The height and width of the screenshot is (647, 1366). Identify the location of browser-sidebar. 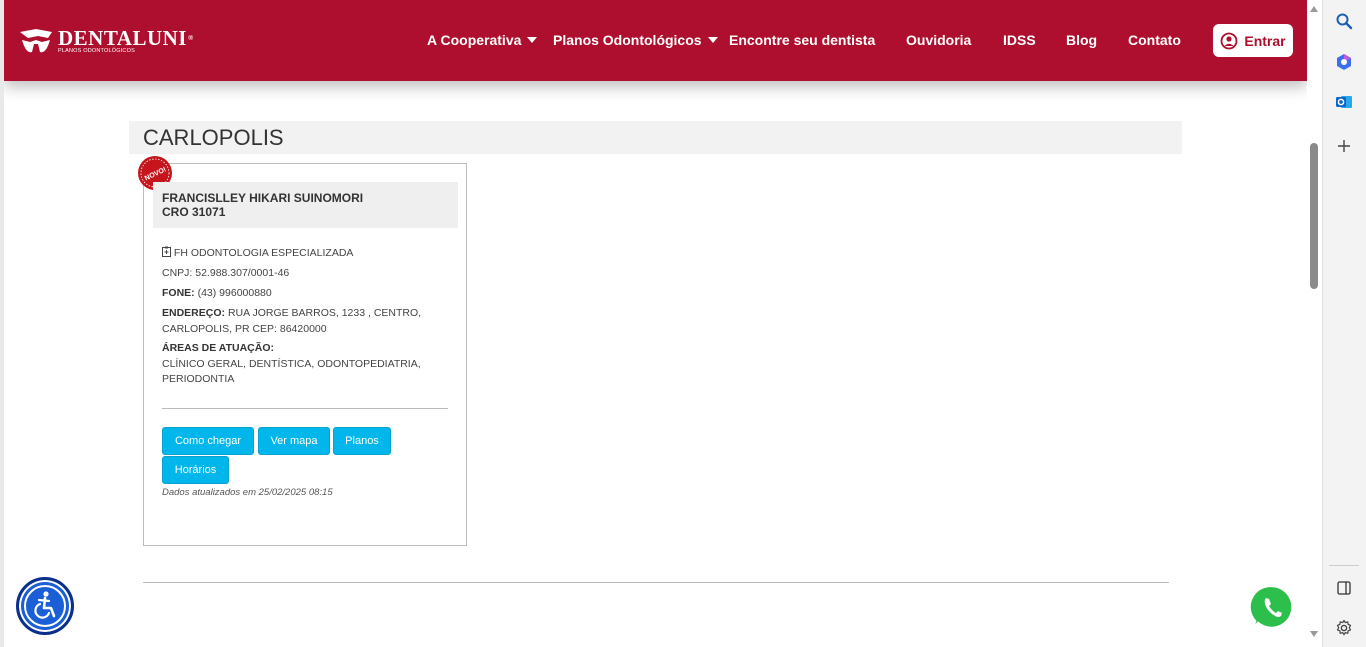
(1344, 323).